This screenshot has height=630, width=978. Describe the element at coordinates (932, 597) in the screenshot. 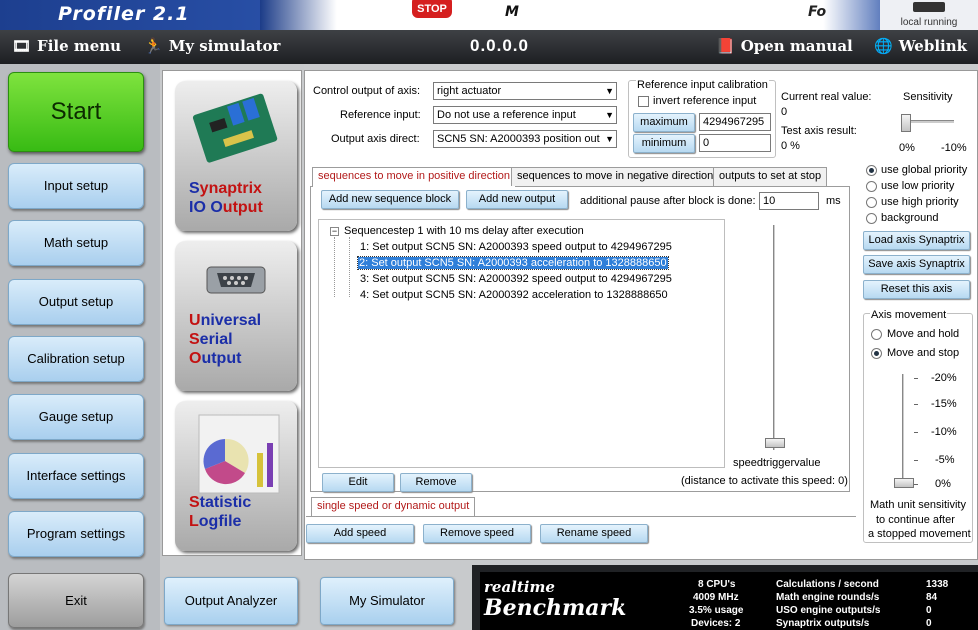

I see `metric-value: 84` at that location.